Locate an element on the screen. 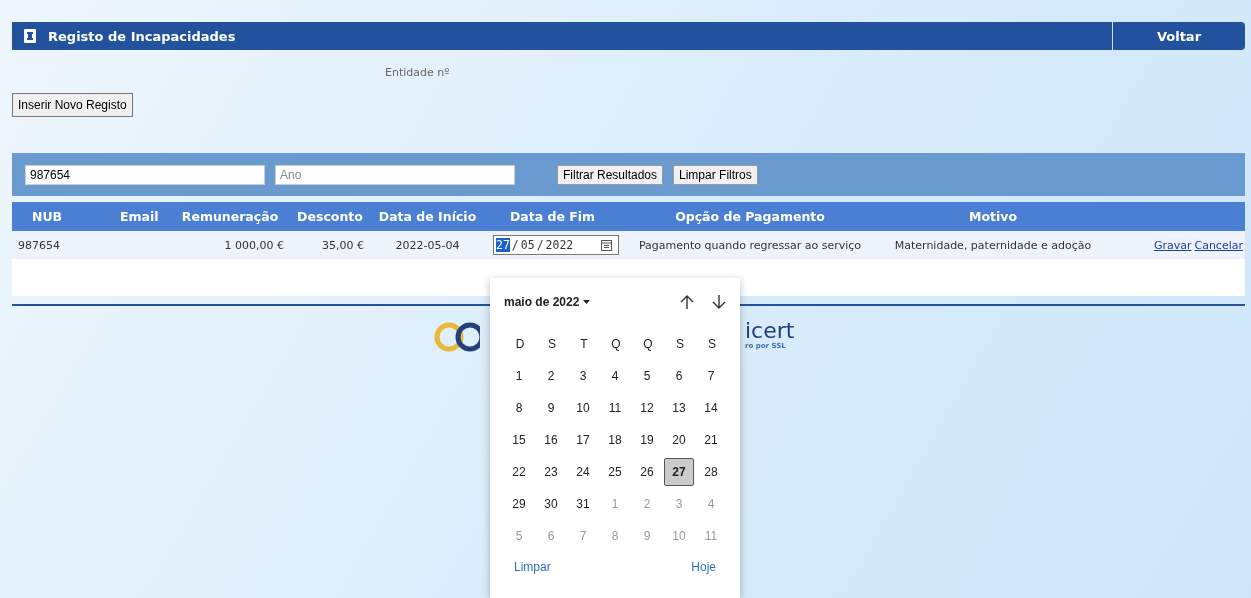 This screenshot has width=1251, height=598. table-cell-text: 2022-05-04 is located at coordinates (427, 245).